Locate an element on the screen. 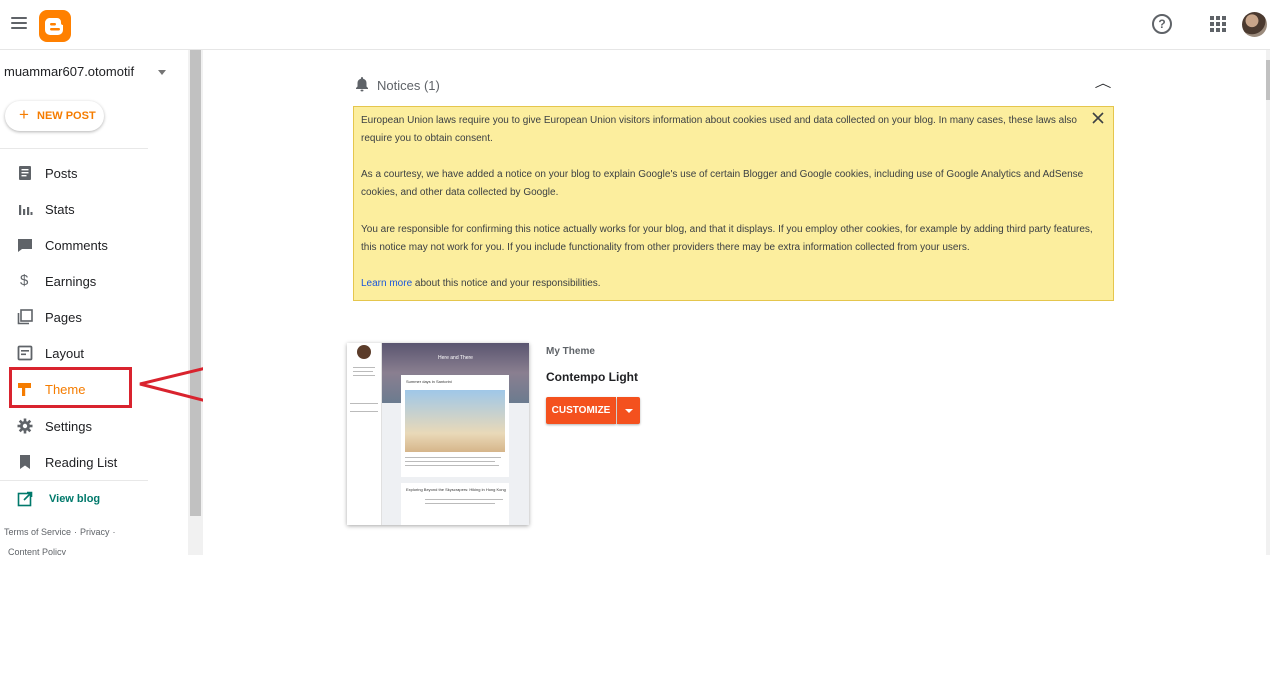 The image size is (1280, 676). stats-icon is located at coordinates (26, 210).